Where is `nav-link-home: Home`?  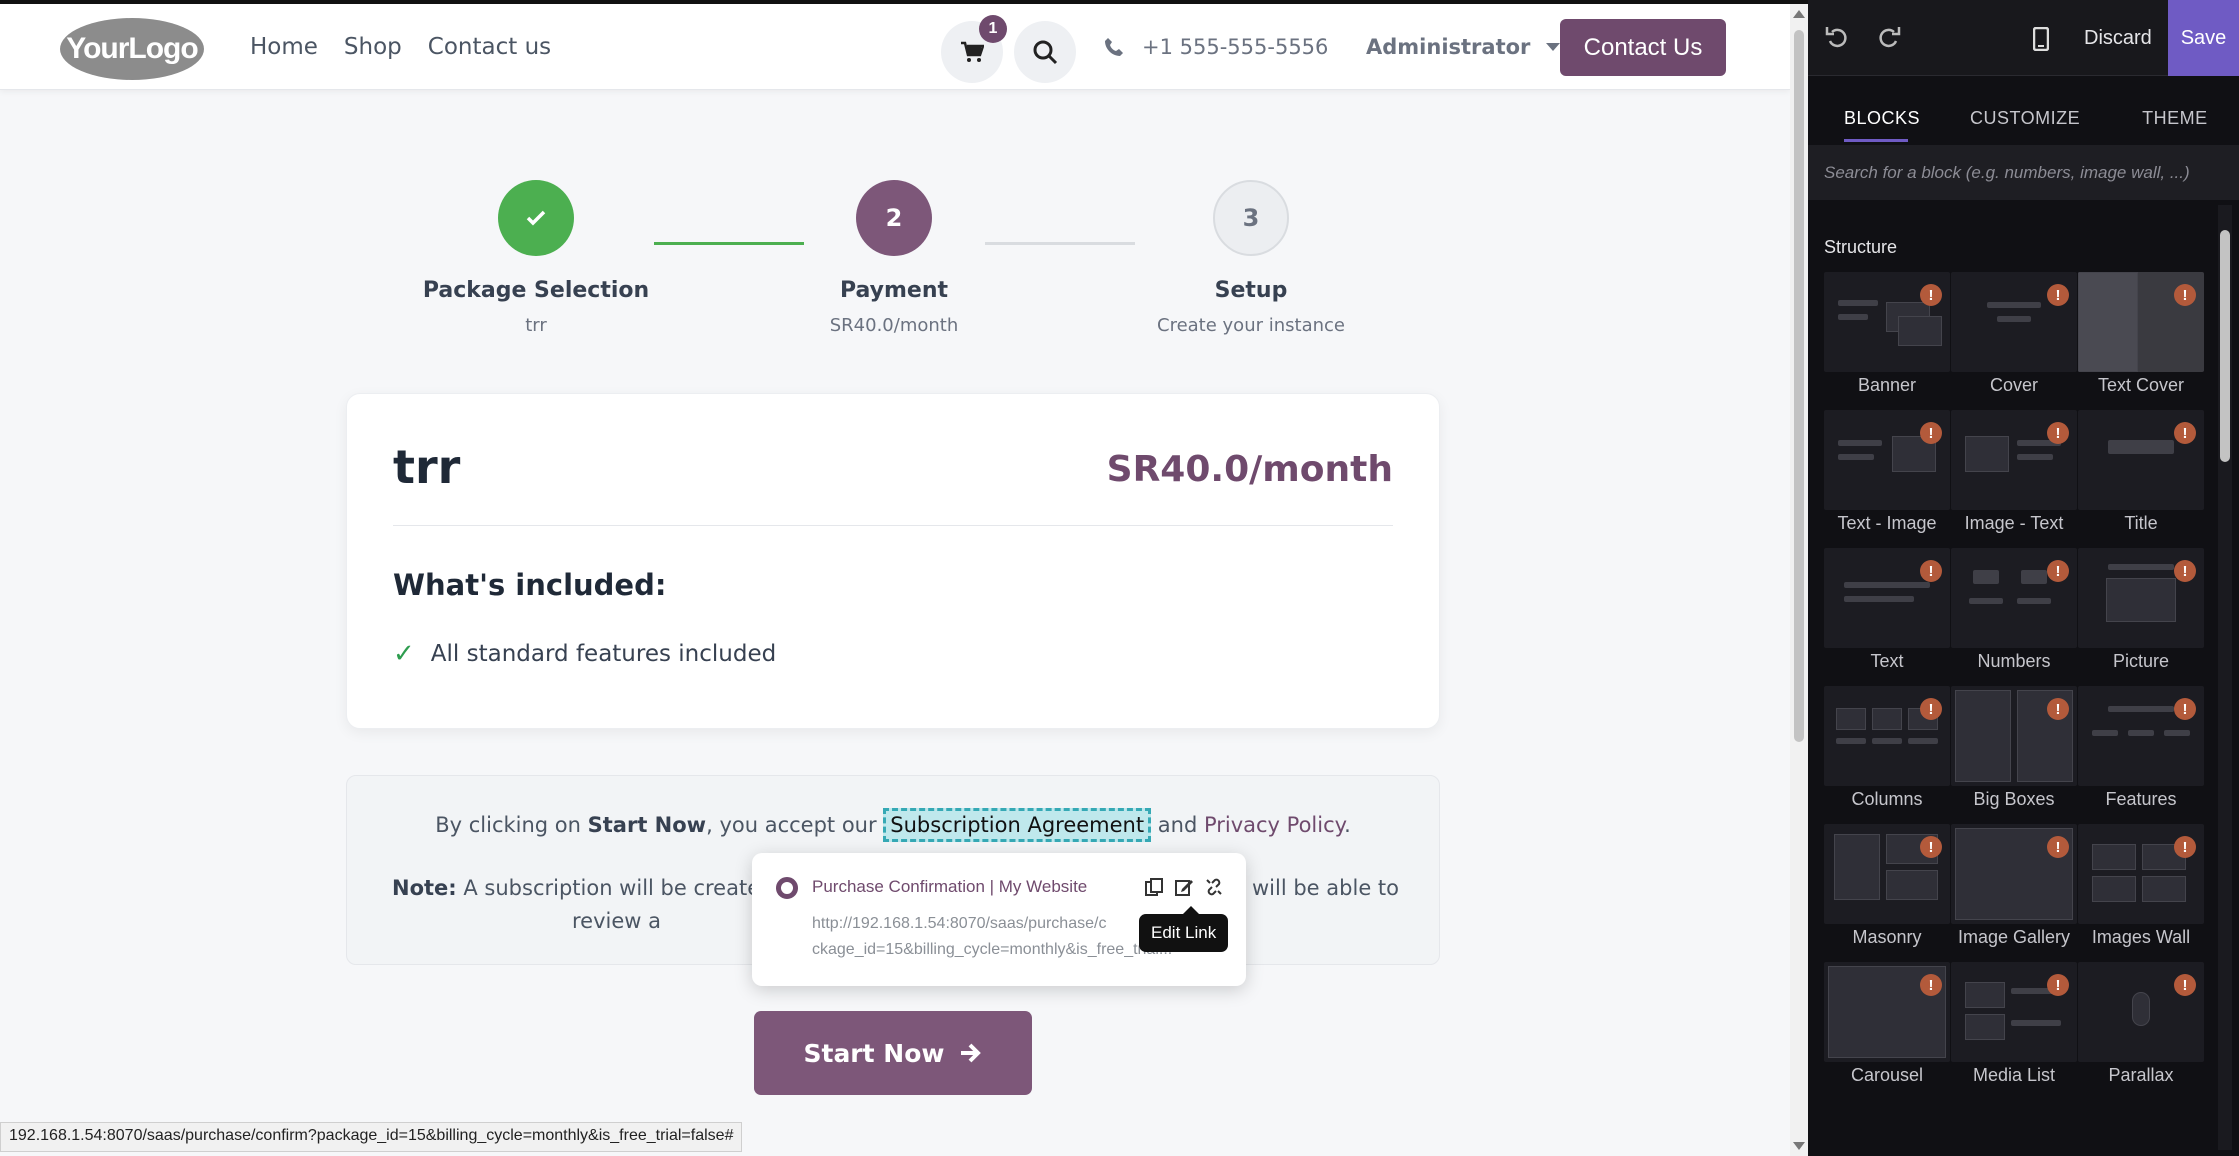
nav-link-home: Home is located at coordinates (284, 47).